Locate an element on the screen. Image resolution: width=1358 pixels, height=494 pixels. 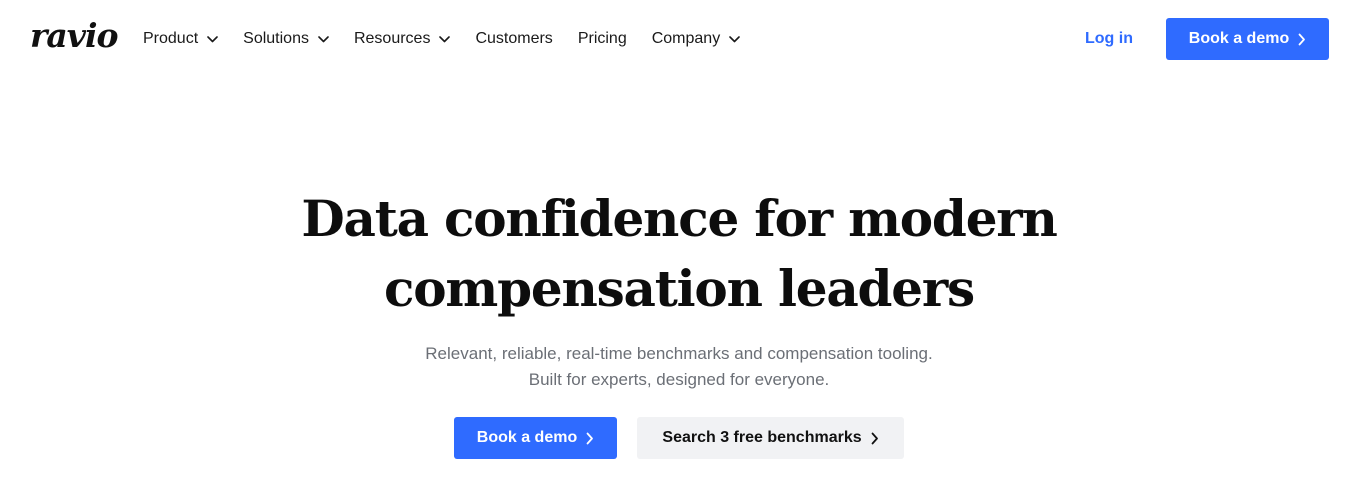
hero-title-line: Data confidence for modern is located at coordinates (679, 218).